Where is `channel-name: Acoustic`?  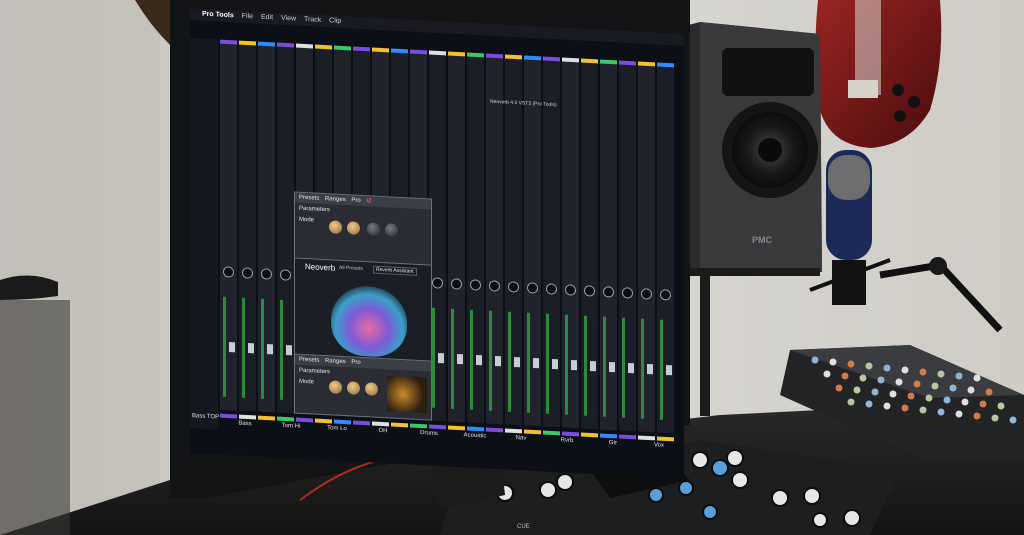
channel-name: Acoustic is located at coordinates (475, 436).